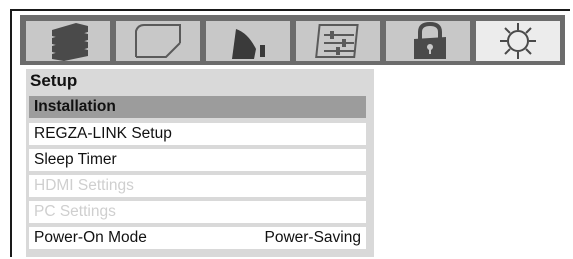 Image resolution: width=573 pixels, height=259 pixels. What do you see at coordinates (197, 238) in the screenshot?
I see `menu-item-power-on-mode: Power-On Mode Power-Saving` at bounding box center [197, 238].